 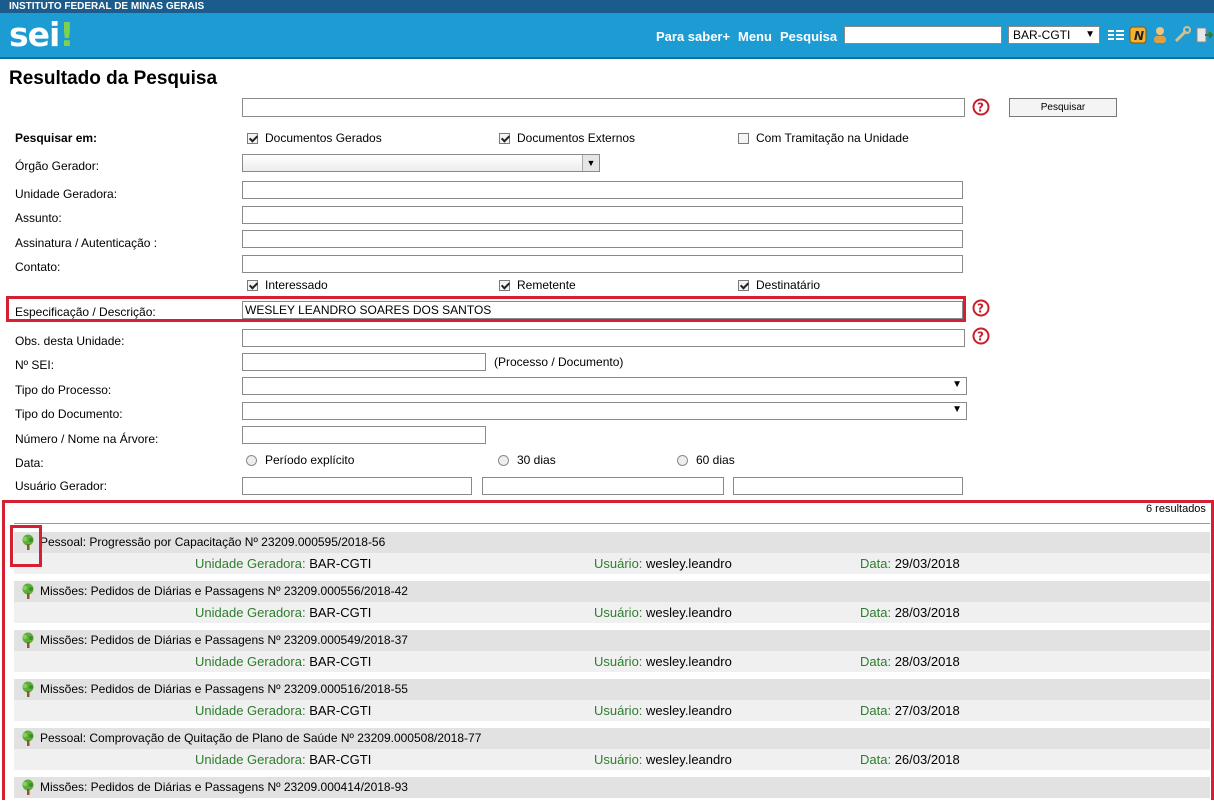 I want to click on checkbox-label: Documentos Gerados, so click(x=323, y=138).